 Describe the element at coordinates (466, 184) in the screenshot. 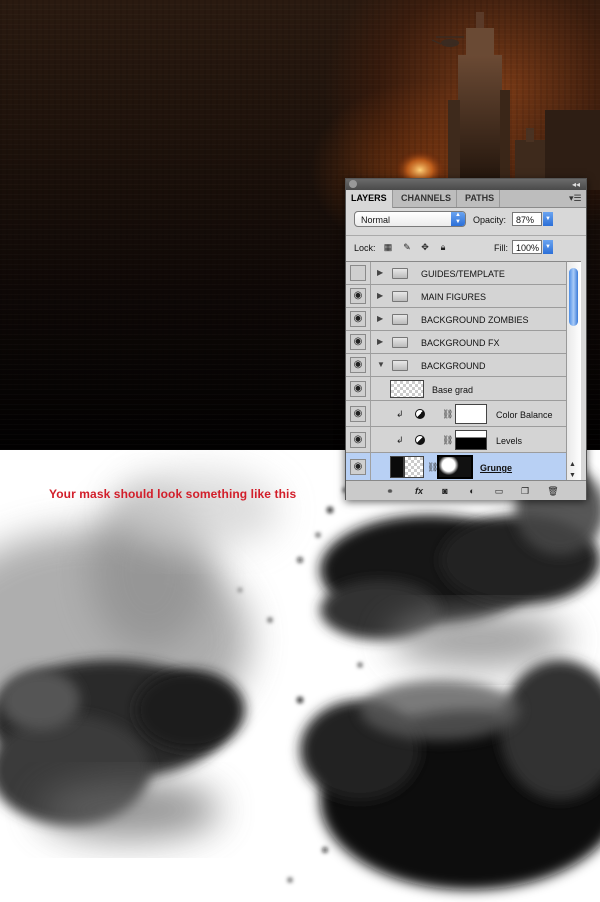

I see `panel-titlebar: ◂◂` at that location.